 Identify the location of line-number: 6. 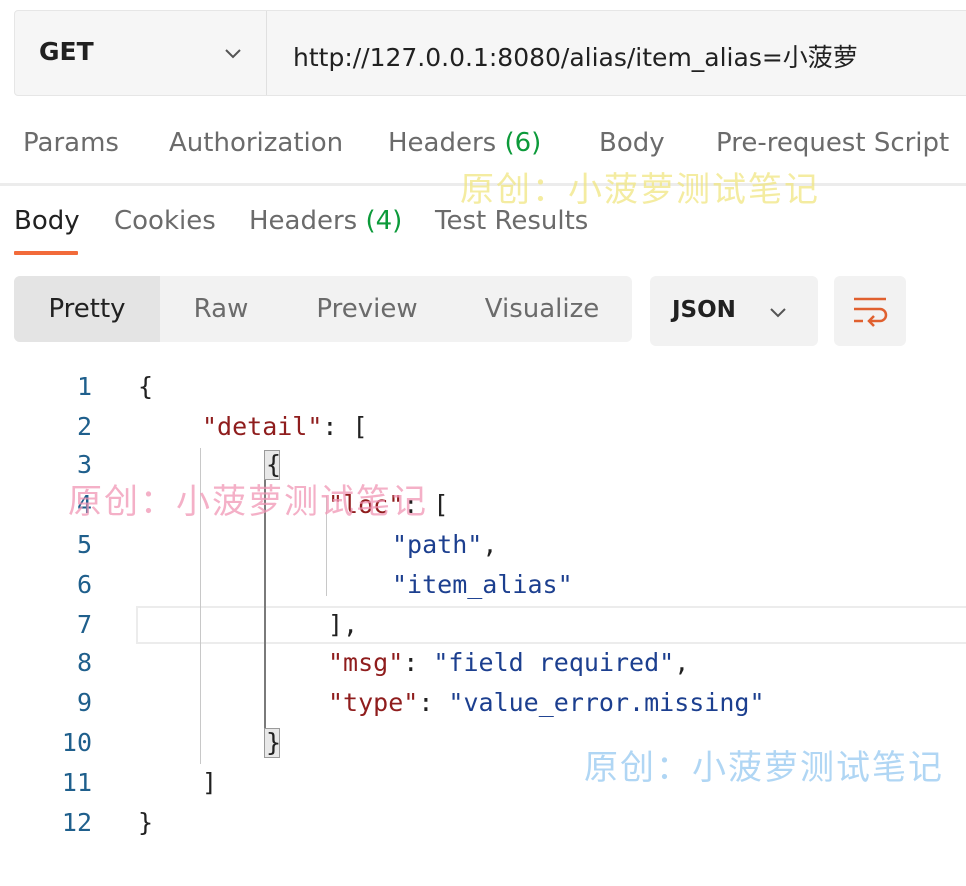
(84, 584).